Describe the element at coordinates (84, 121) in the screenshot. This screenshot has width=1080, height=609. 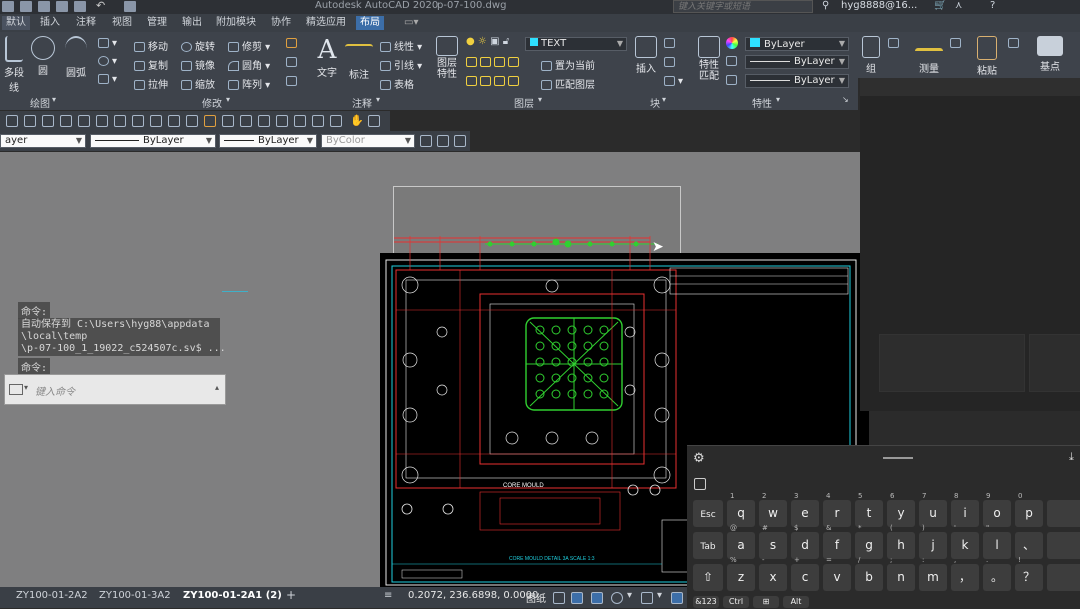
I see `zoom-in-icon` at that location.